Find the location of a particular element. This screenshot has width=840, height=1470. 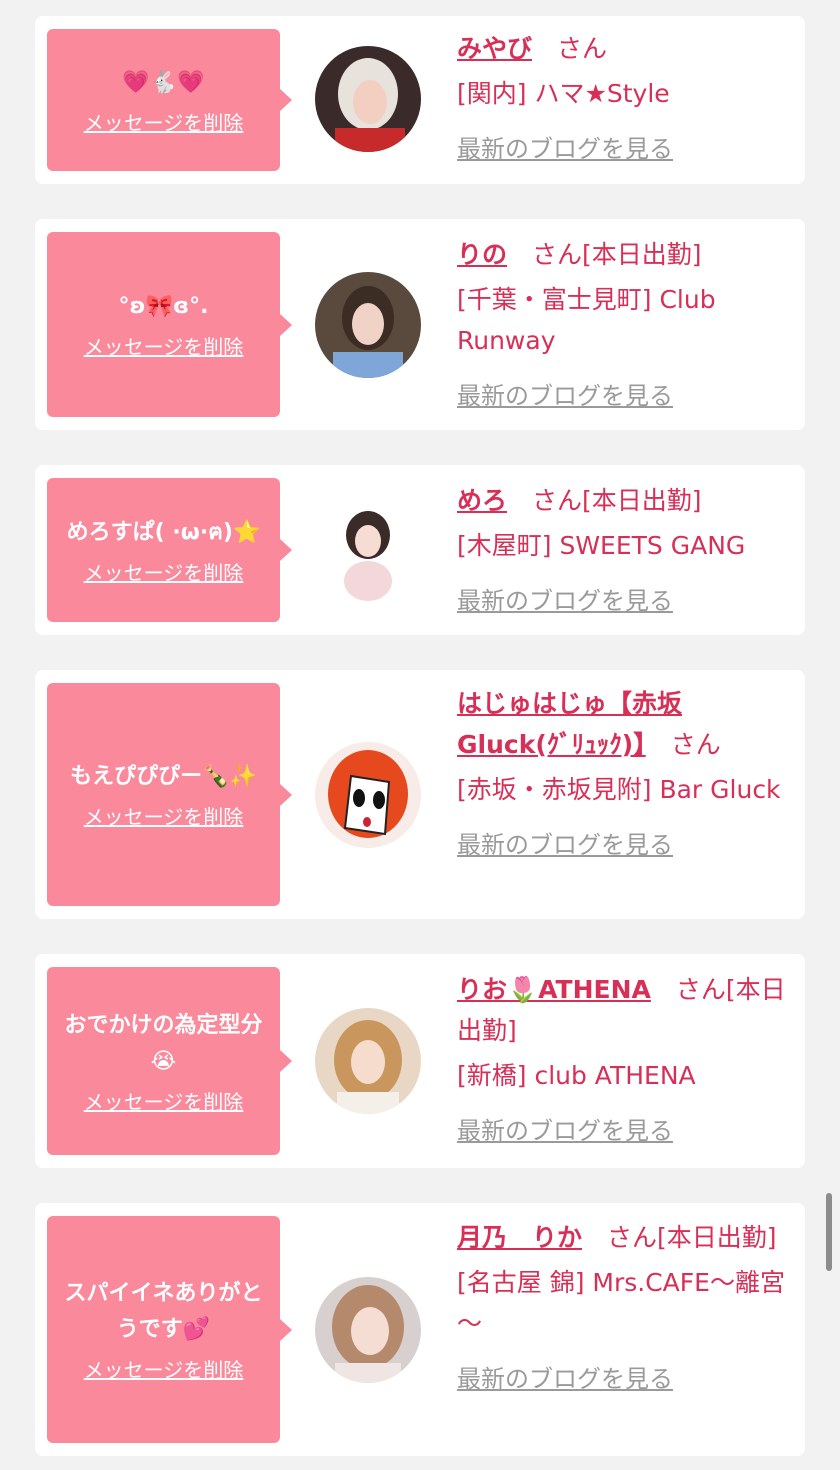

message-bubble: 💗🐇💗 メッセージを削除 is located at coordinates (169, 100).